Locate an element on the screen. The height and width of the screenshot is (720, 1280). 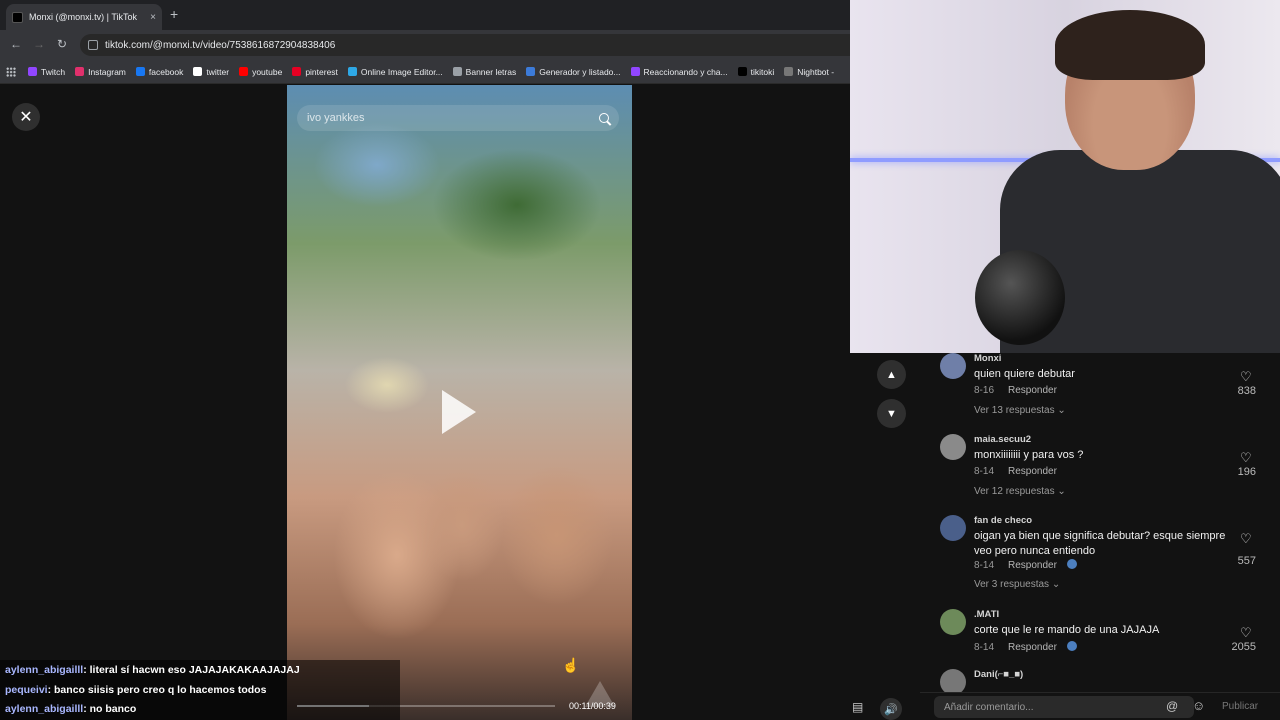
volume-button: 🔊 is located at coordinates (891, 709).